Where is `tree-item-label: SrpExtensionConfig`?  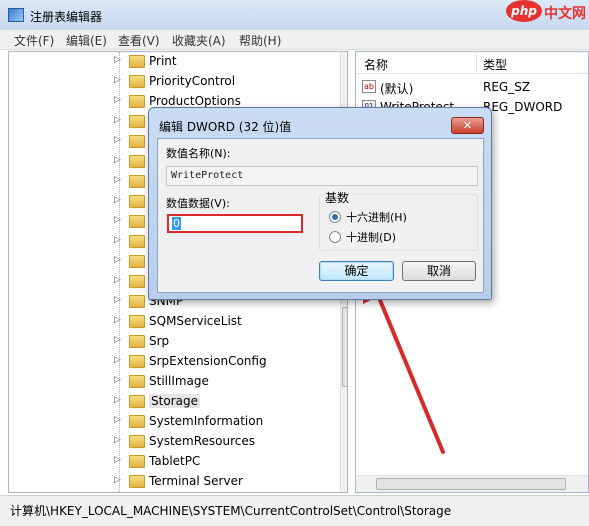 tree-item-label: SrpExtensionConfig is located at coordinates (208, 361).